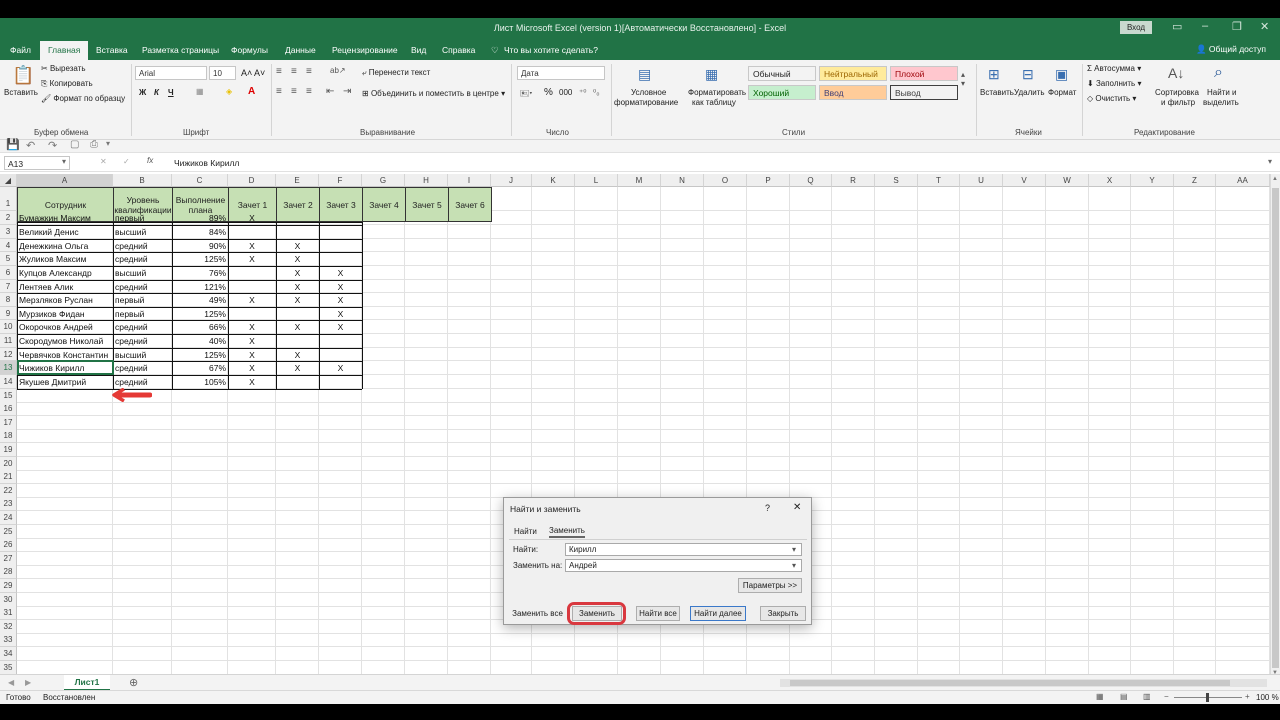 The width and height of the screenshot is (1280, 720). I want to click on delete-cells-button: Удалить, so click(1029, 92).